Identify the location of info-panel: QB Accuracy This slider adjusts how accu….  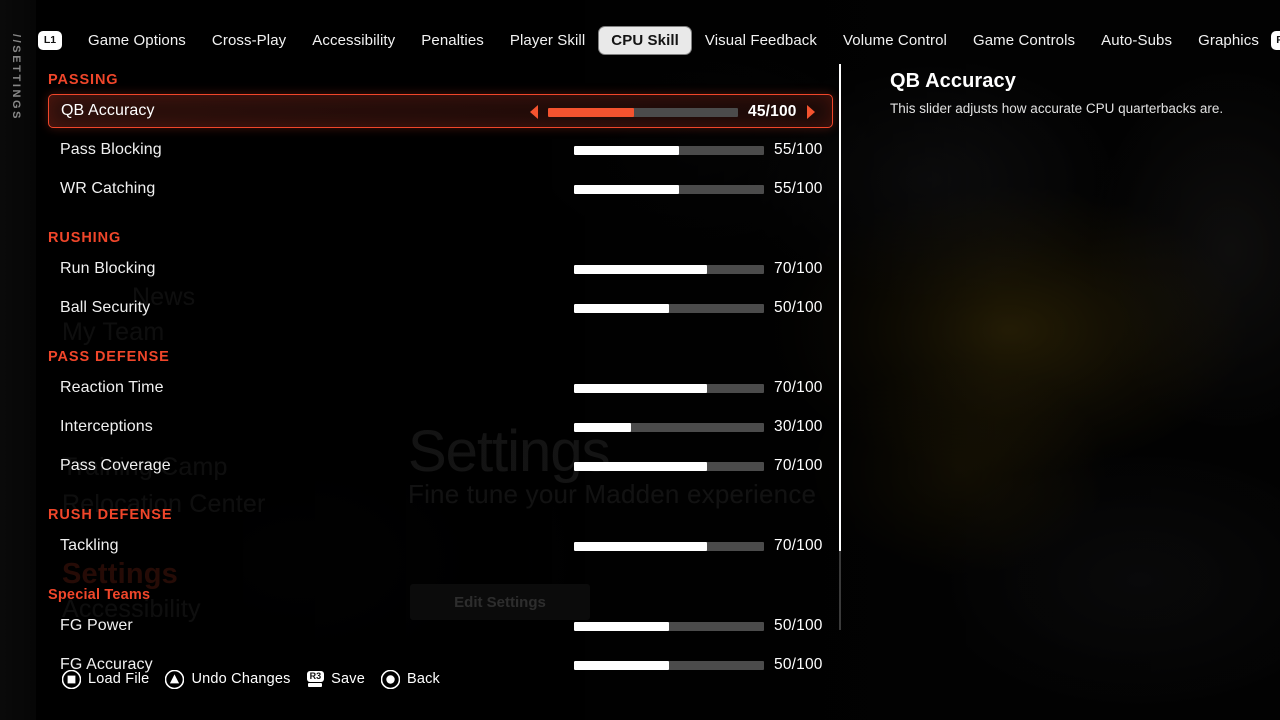
(1080, 94).